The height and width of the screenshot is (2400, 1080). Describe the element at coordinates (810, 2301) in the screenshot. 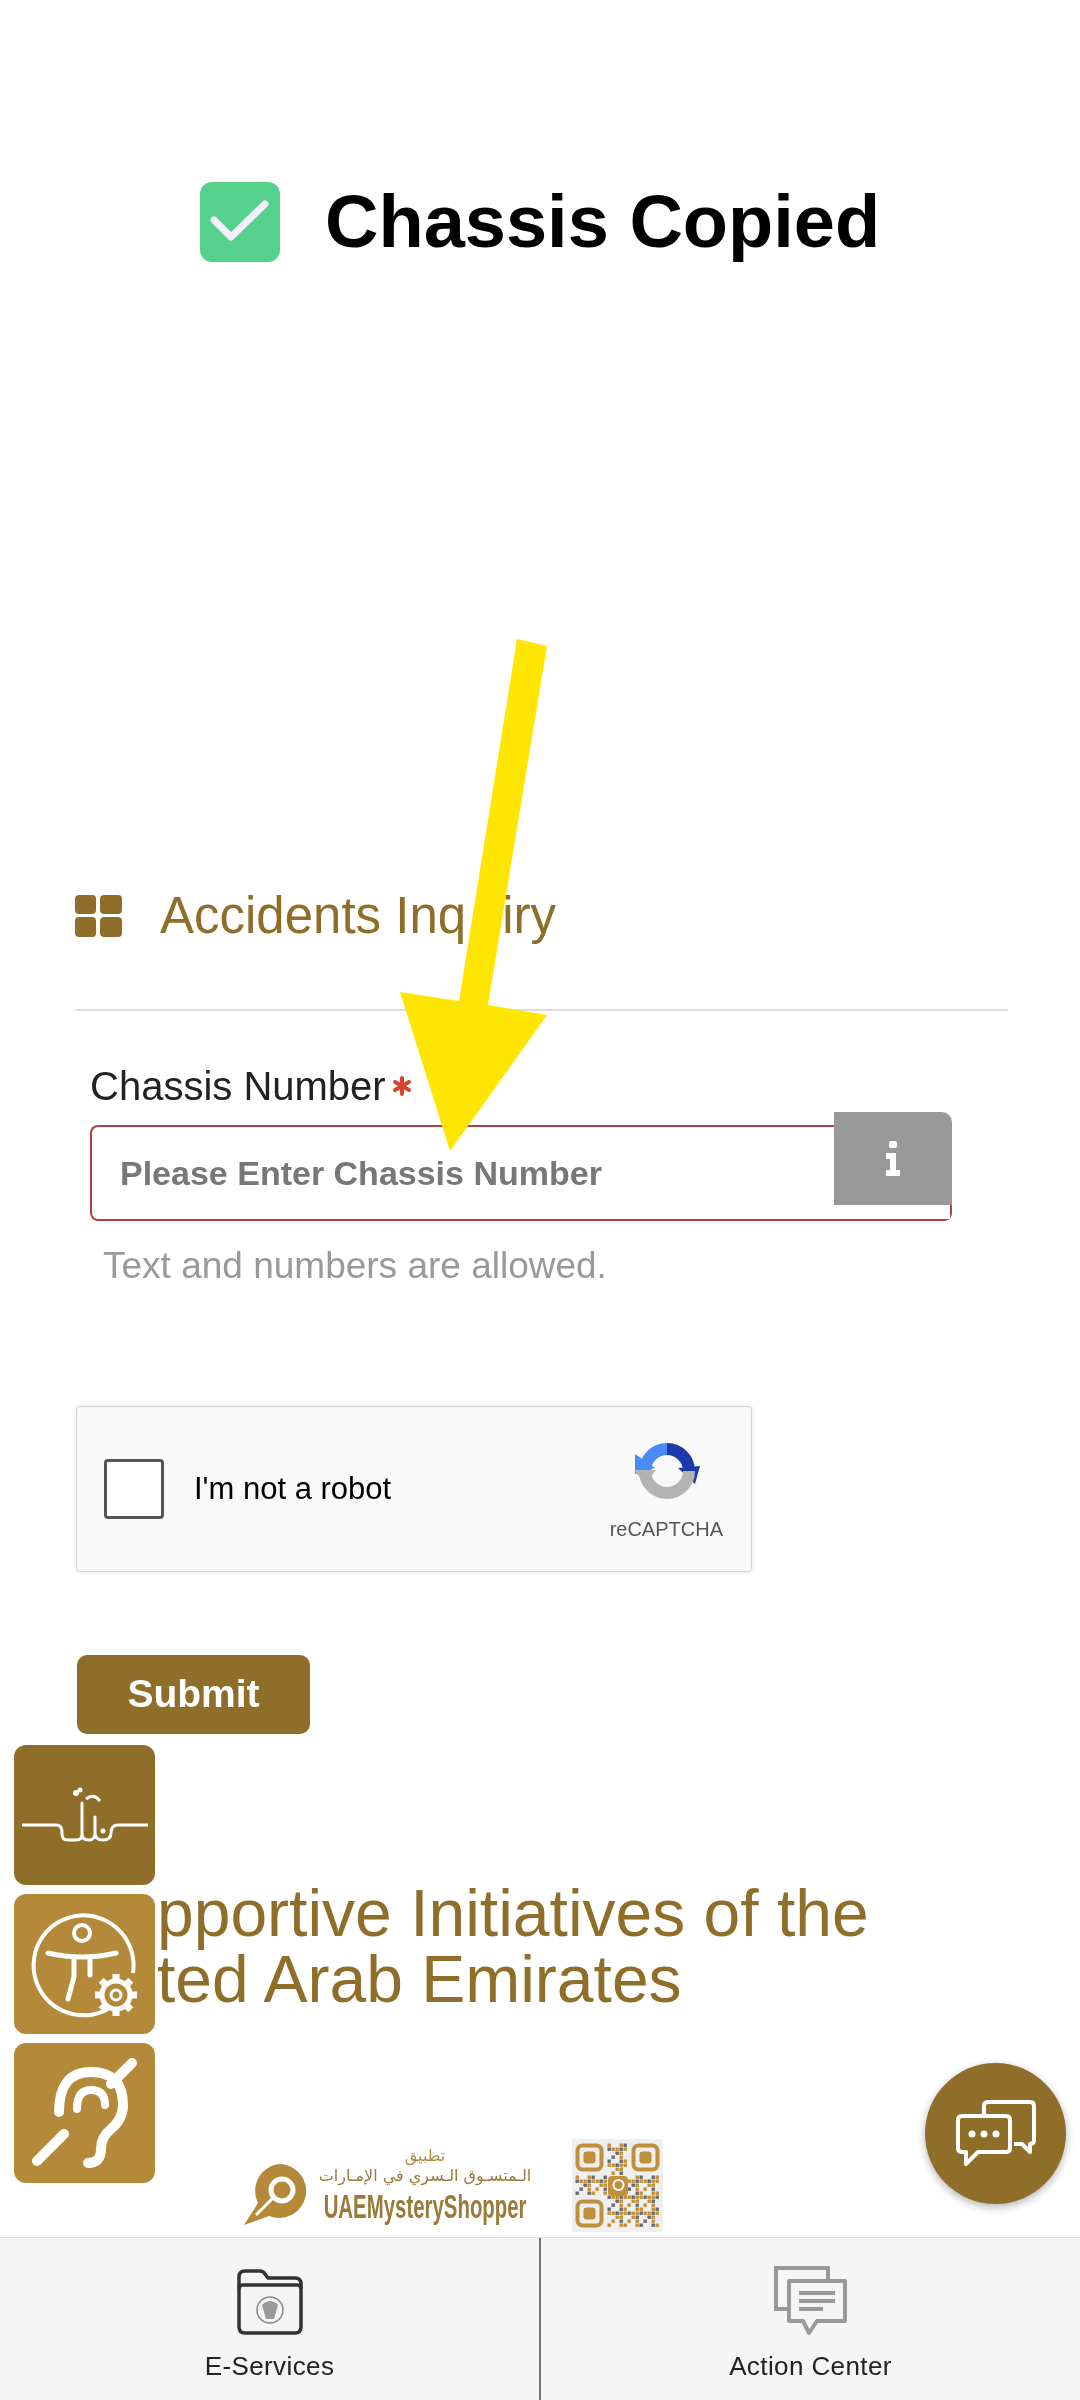

I see `message-bubbles-icon` at that location.